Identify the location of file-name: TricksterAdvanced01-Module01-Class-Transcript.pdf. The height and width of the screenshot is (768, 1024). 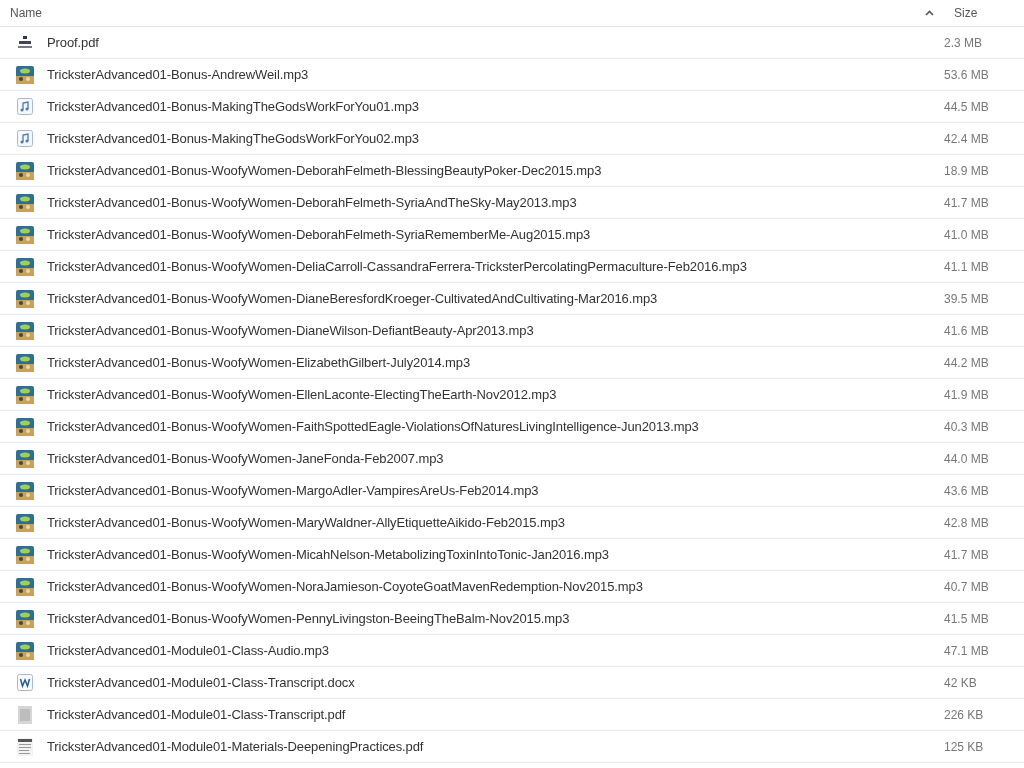
(495, 714).